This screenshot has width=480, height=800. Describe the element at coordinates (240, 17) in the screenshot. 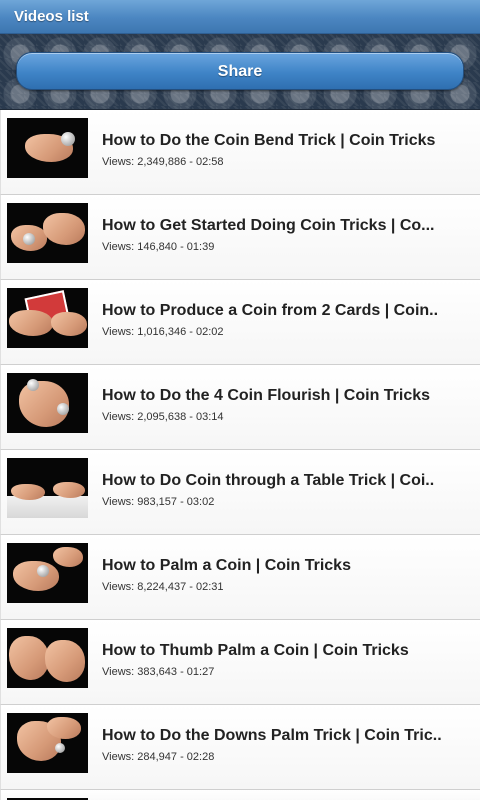

I see `title-bar: Videos list` at that location.